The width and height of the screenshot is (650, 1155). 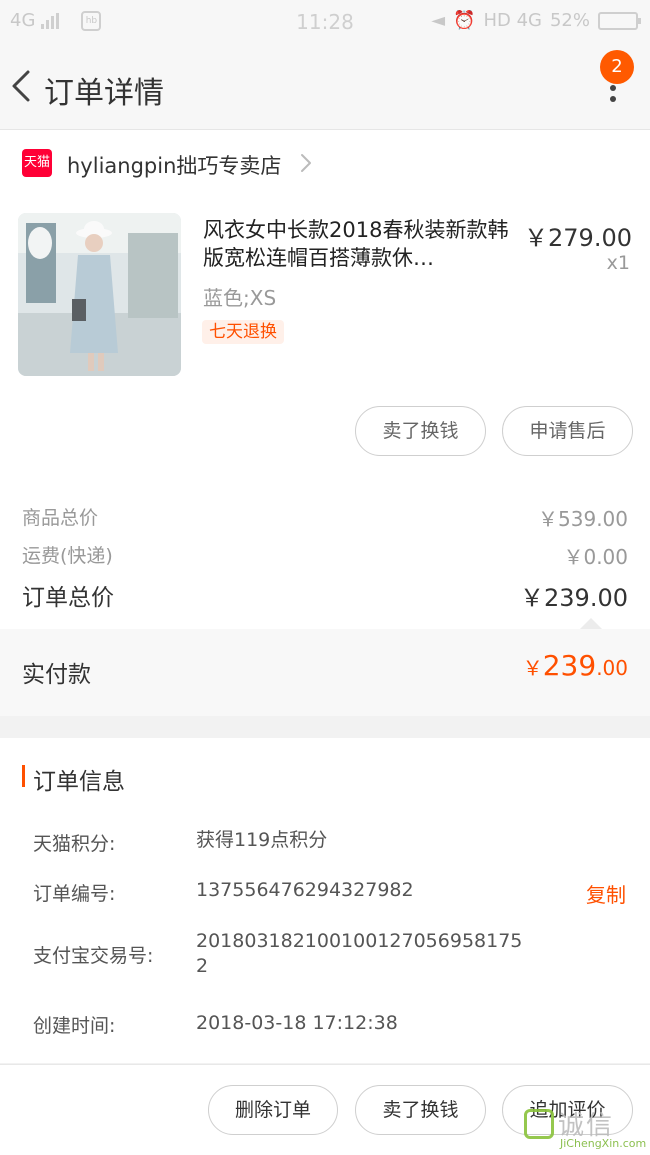 I want to click on after-sale-button: 申请售后, so click(x=567, y=431).